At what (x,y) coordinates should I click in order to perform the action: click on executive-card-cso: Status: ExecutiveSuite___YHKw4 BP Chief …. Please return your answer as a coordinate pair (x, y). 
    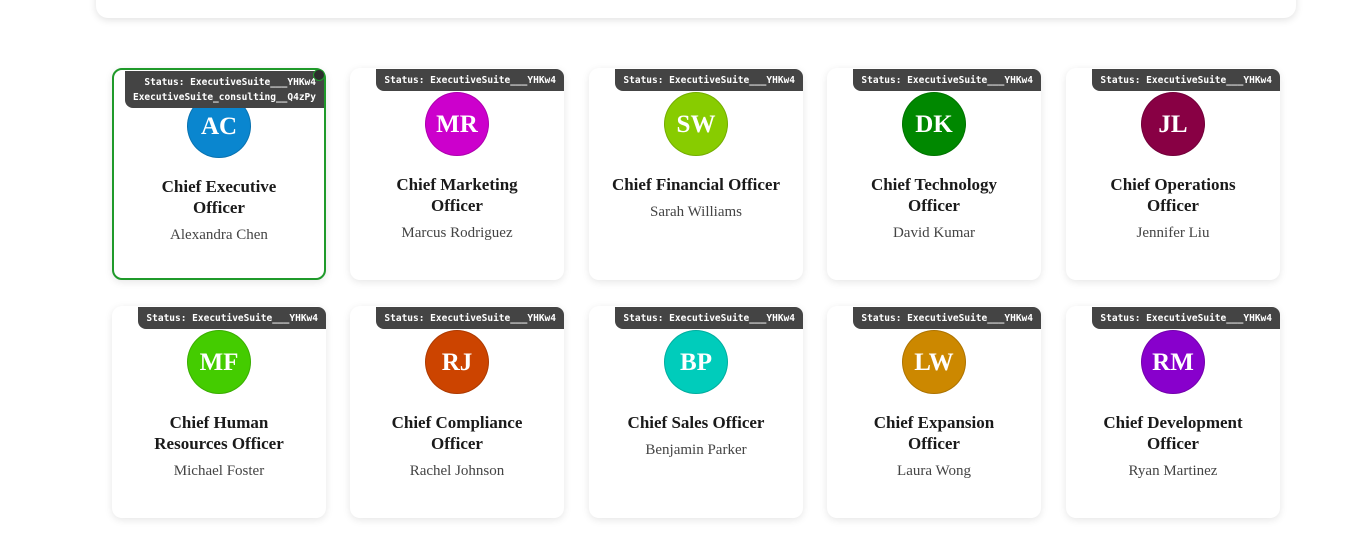
    Looking at the image, I should click on (696, 412).